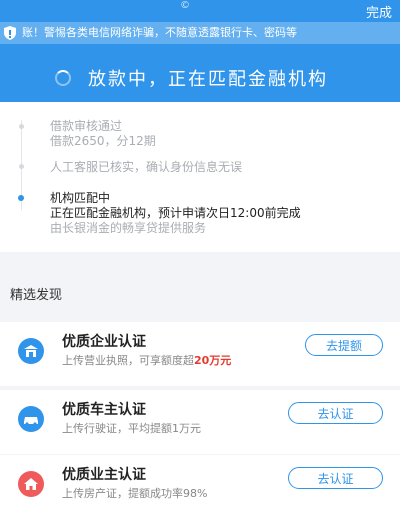 The width and height of the screenshot is (400, 519). What do you see at coordinates (379, 11) in the screenshot?
I see `done-button: 完成` at bounding box center [379, 11].